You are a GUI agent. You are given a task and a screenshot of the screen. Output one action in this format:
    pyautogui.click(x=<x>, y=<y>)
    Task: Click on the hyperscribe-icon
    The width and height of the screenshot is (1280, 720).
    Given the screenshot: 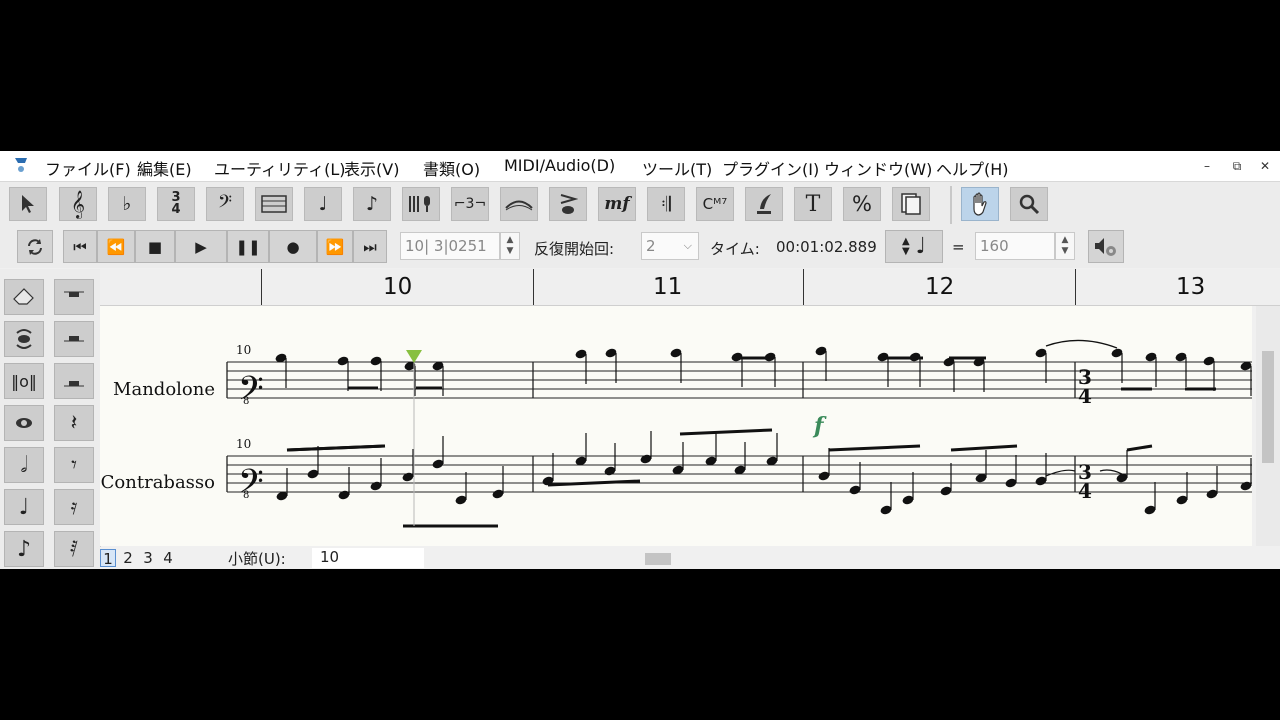 What is the action you would take?
    pyautogui.click(x=419, y=204)
    